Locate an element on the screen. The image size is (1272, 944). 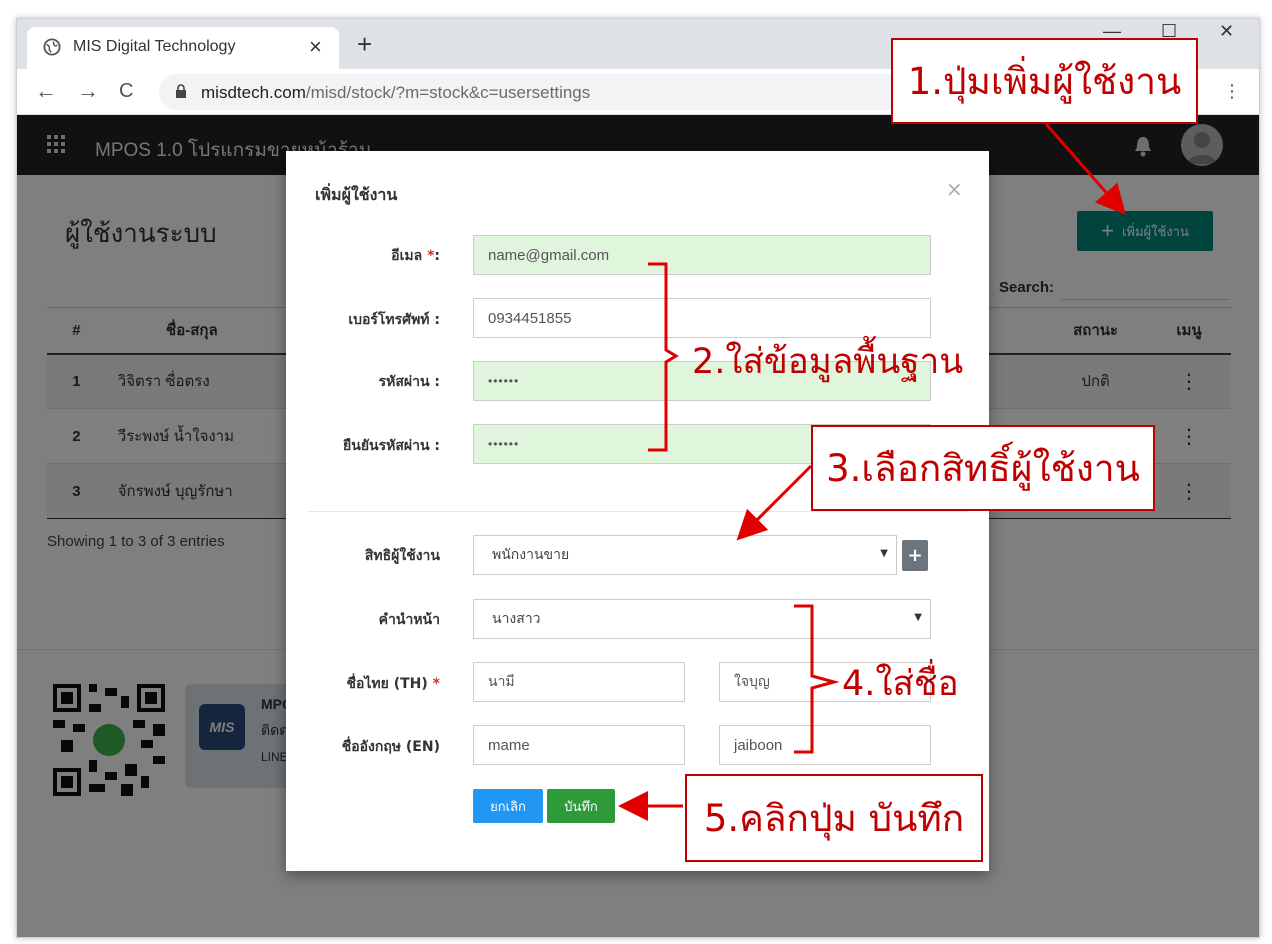
modal-title: เพิ่มผู้ใช้งาน is located at coordinates (356, 194).